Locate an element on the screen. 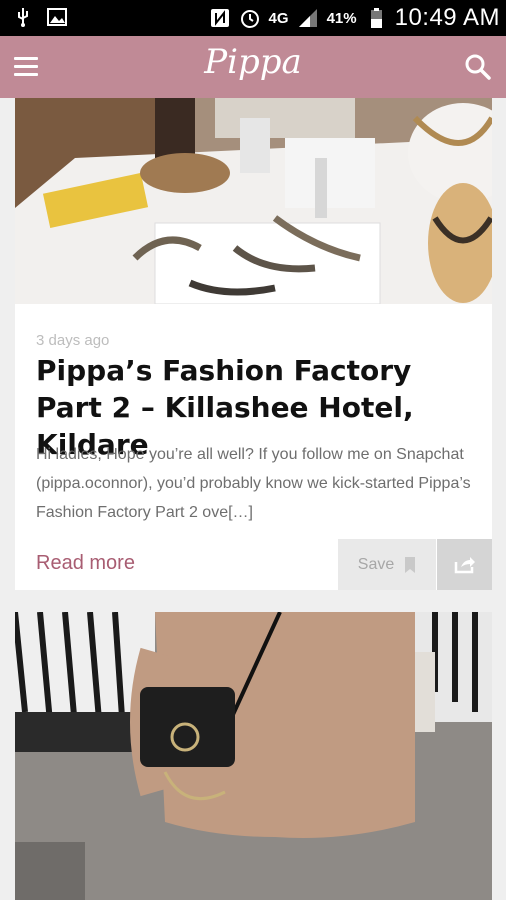 The width and height of the screenshot is (506, 900). share-button is located at coordinates (464, 564).